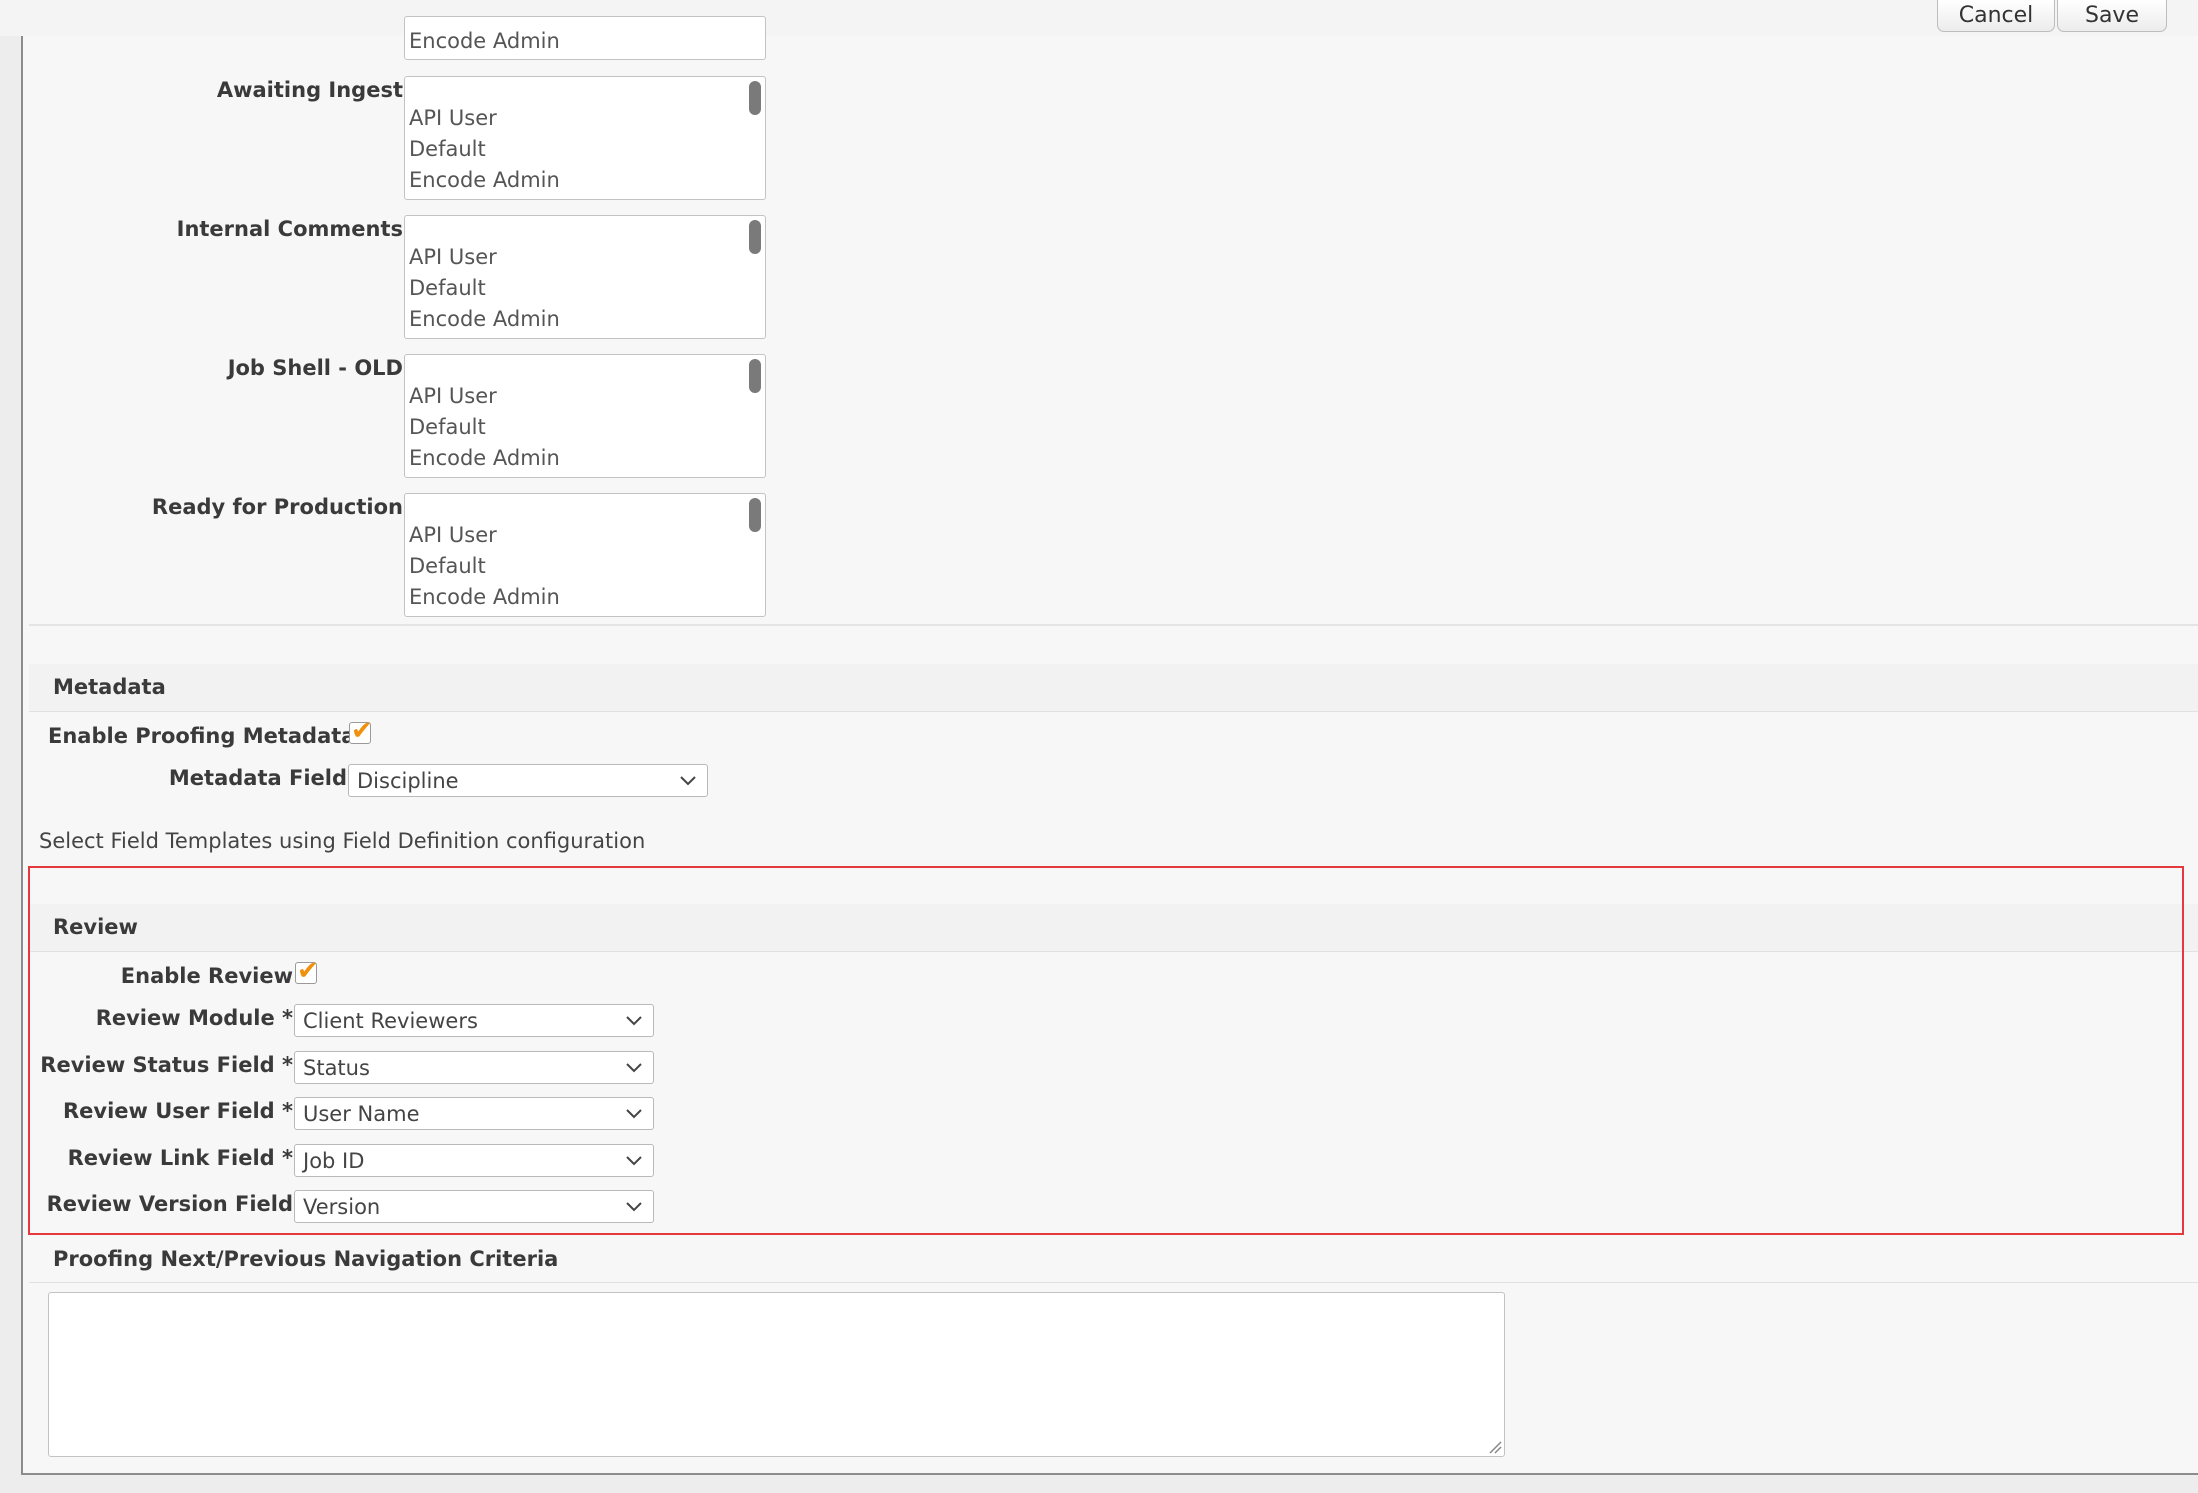 This screenshot has width=2198, height=1493. I want to click on review-version-field-label: Review Version Field, so click(169, 1204).